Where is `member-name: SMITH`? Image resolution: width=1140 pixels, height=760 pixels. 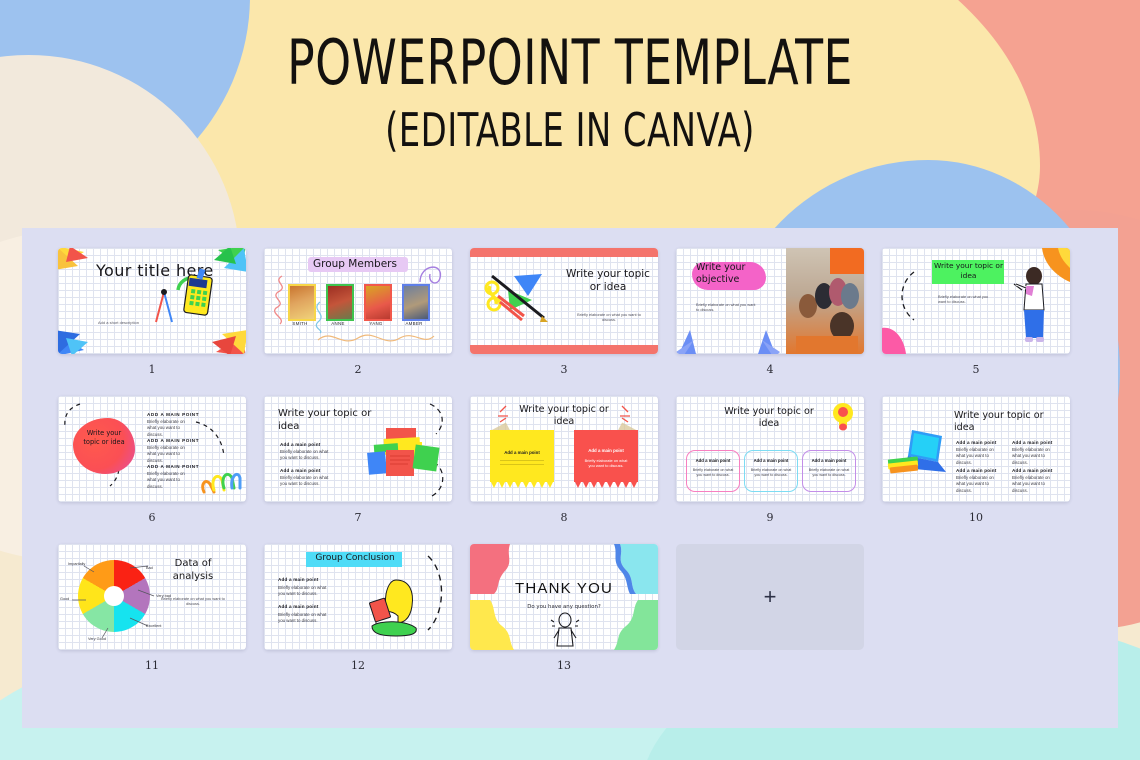
member-name: SMITH is located at coordinates (300, 323).